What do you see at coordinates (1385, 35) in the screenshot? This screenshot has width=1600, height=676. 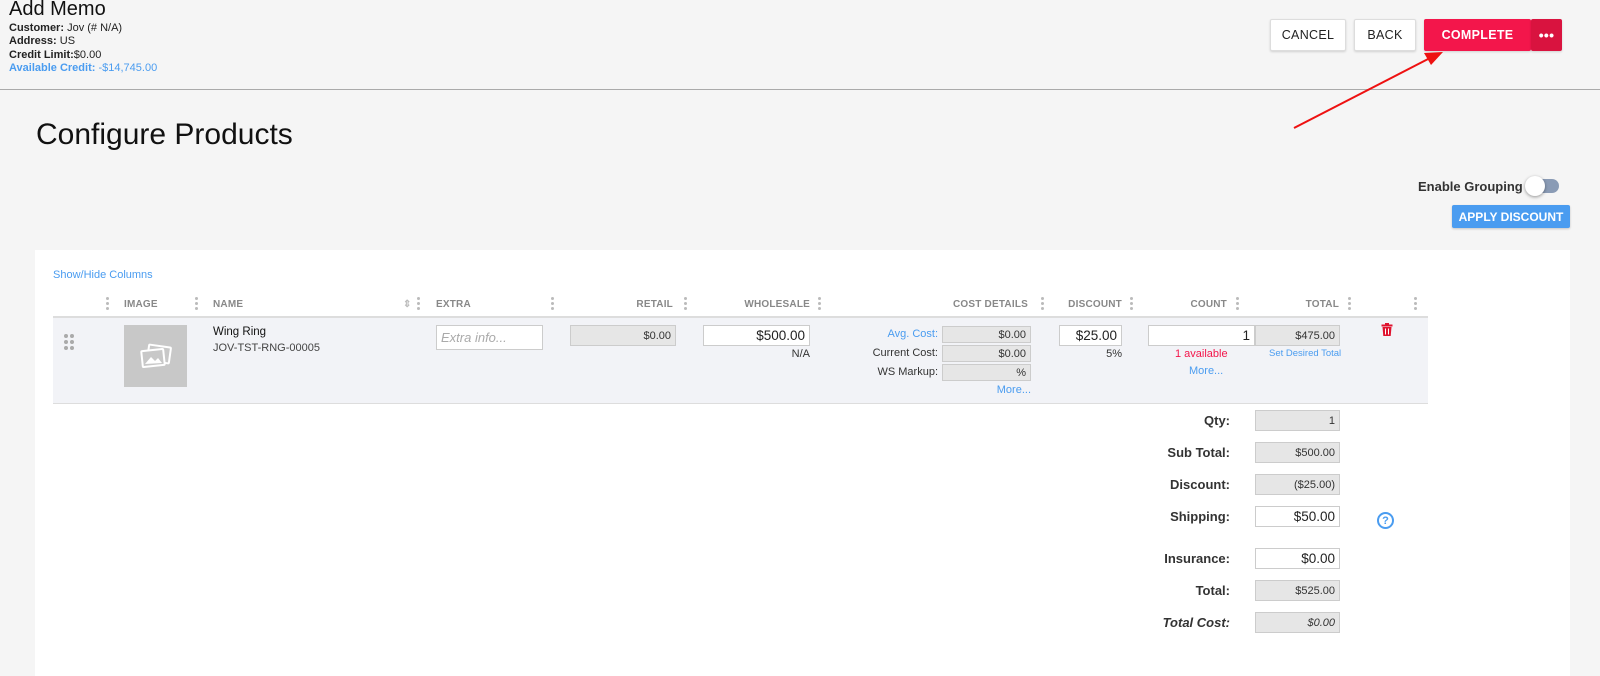 I see `back-button: BACK` at bounding box center [1385, 35].